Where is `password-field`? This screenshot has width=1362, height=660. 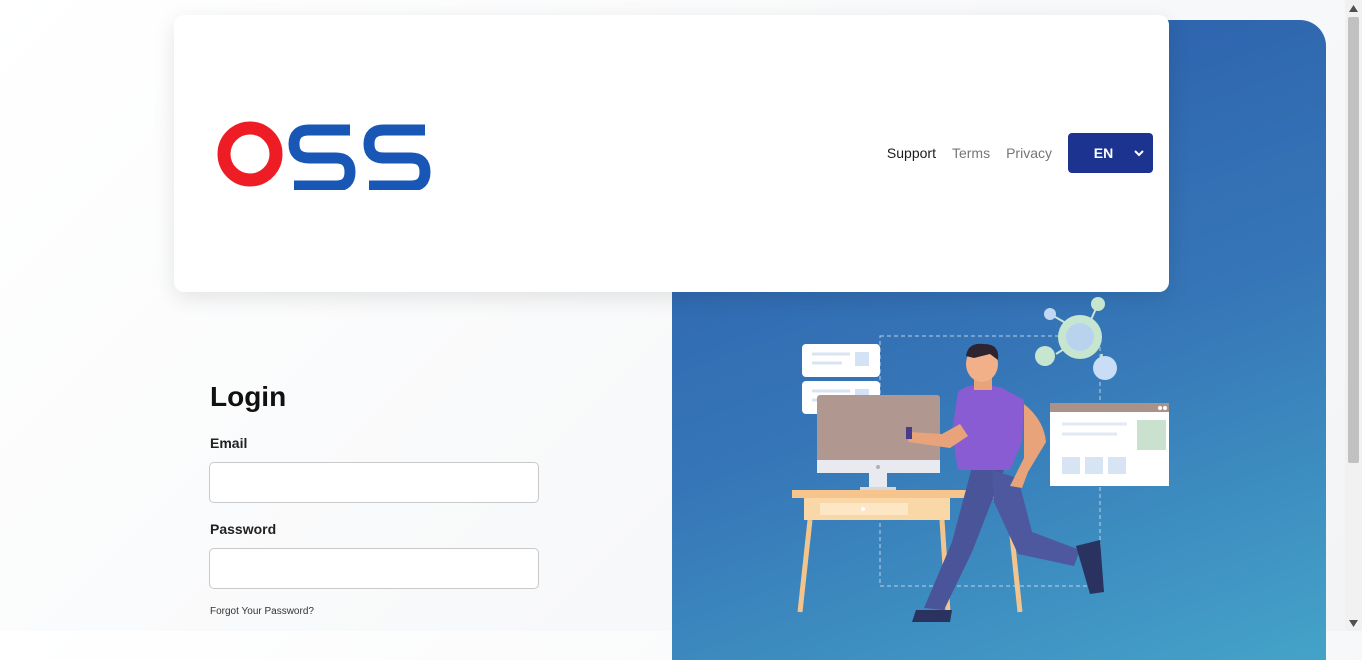
password-field is located at coordinates (374, 568).